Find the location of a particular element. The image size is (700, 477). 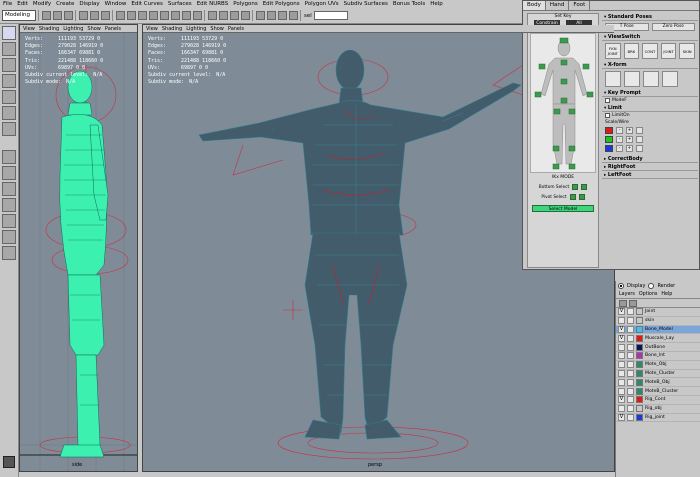

right-foot-header: RightFoot is located at coordinates (650, 167).